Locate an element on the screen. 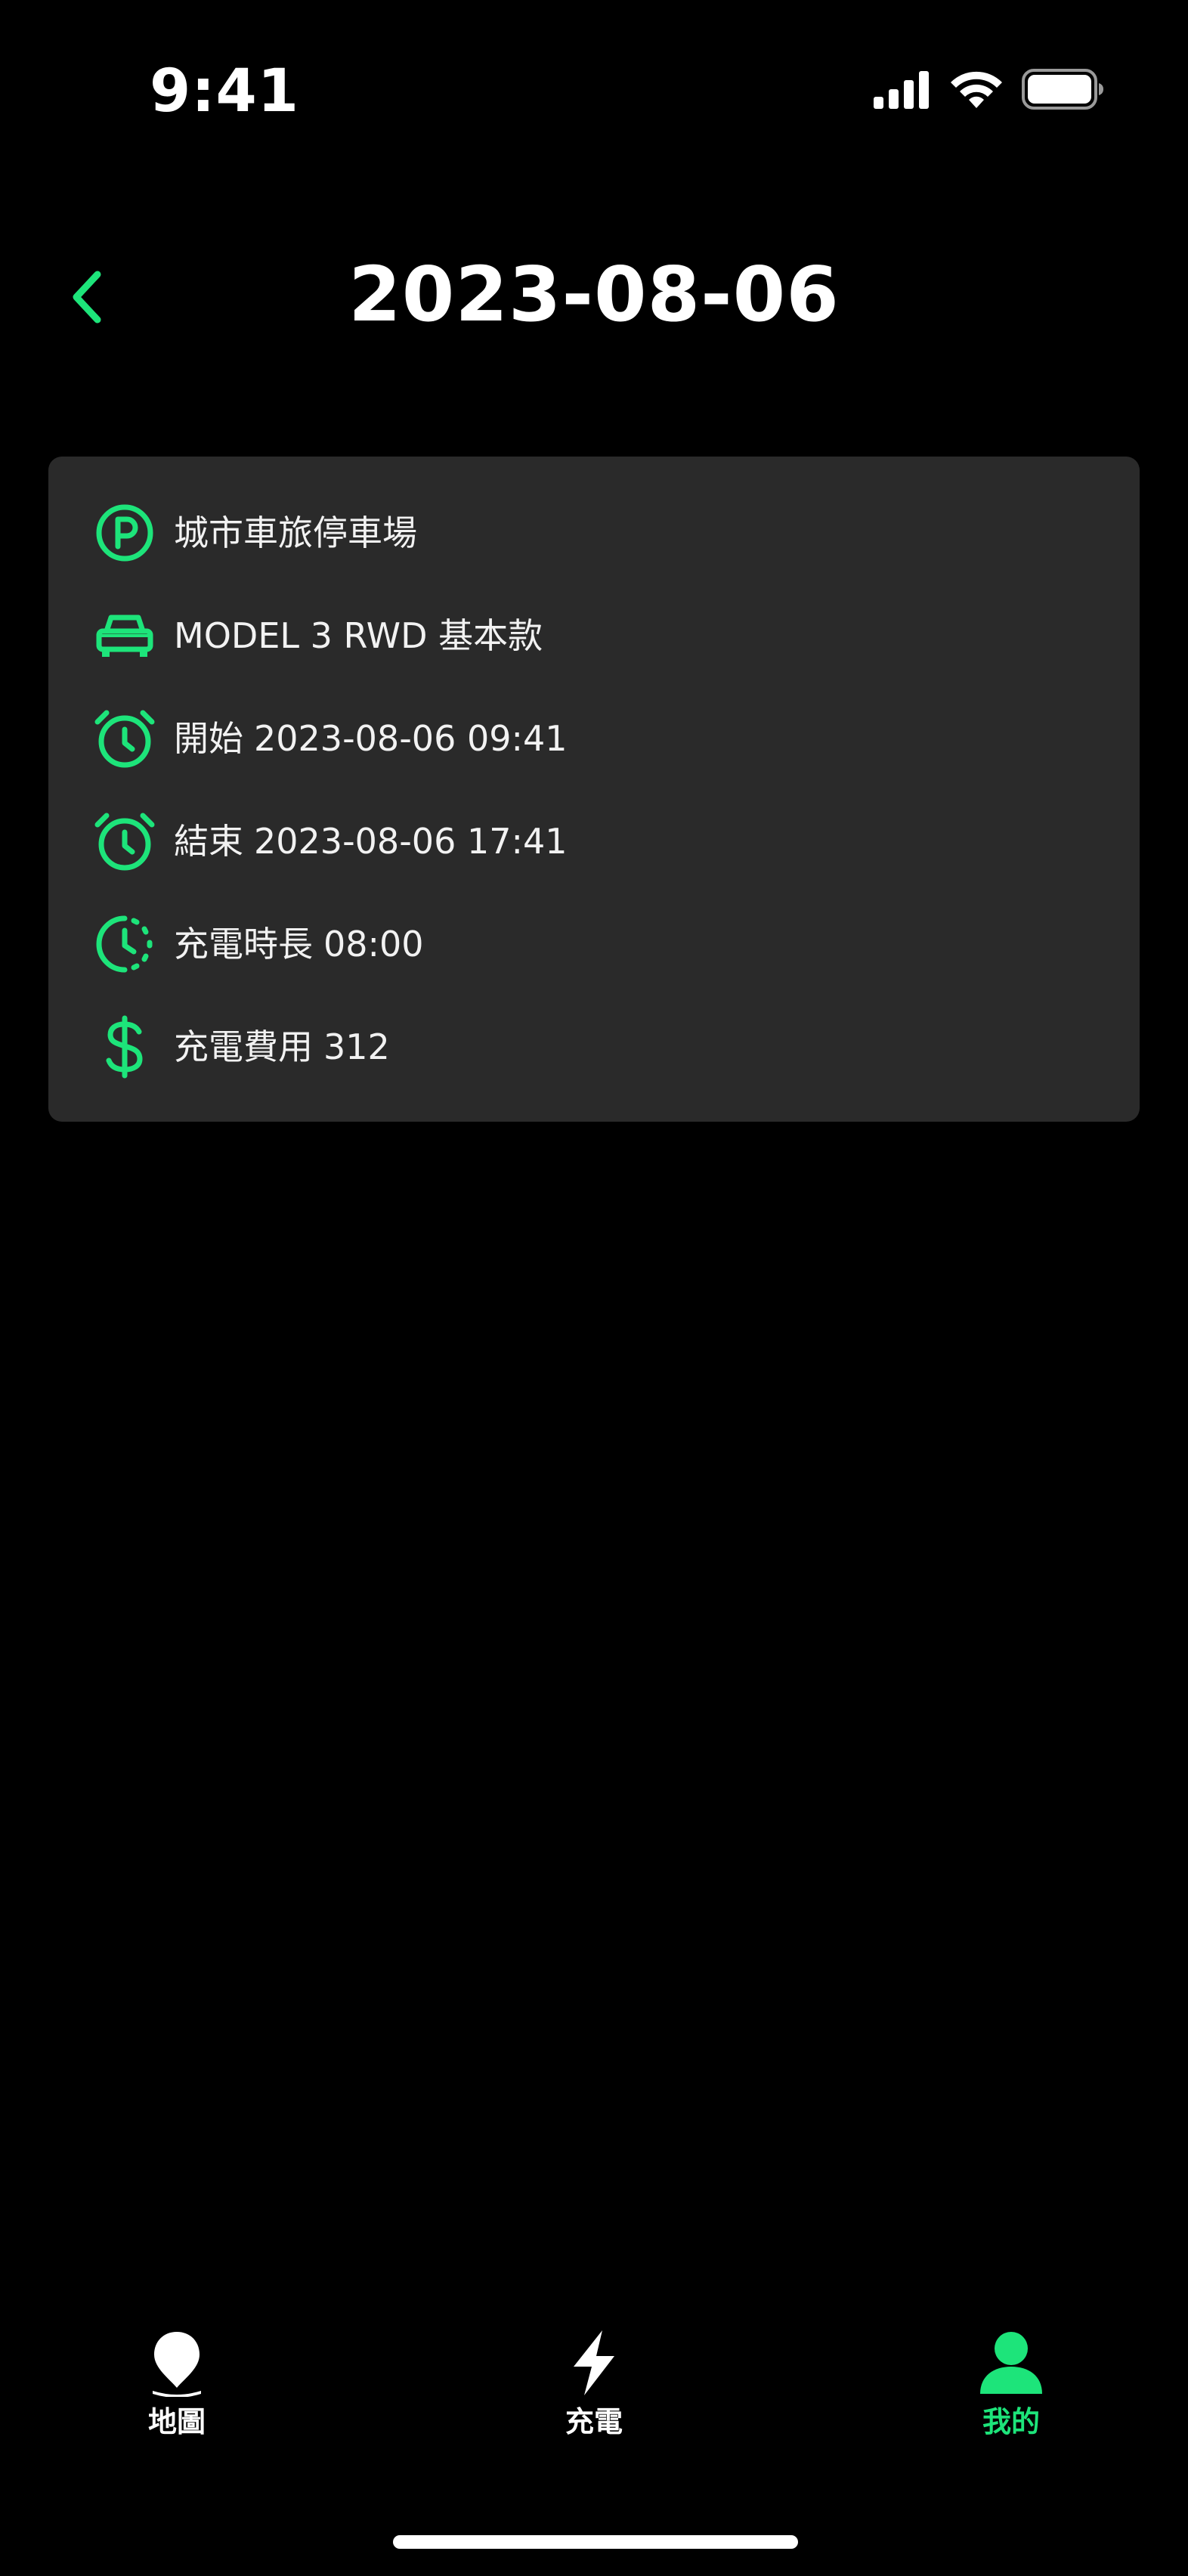 Image resolution: width=1188 pixels, height=2576 pixels. cost-label: 充電費用 is located at coordinates (244, 1046).